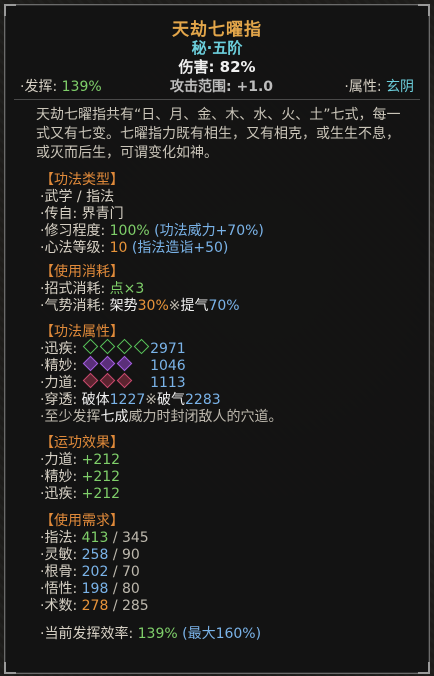  Describe the element at coordinates (59, 460) in the screenshot. I see `effect-label: ·力道:` at that location.